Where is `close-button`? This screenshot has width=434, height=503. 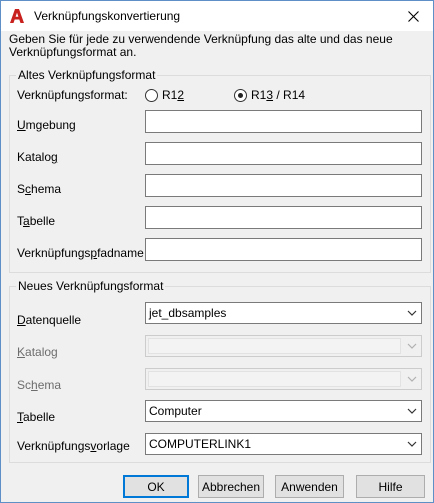 close-button is located at coordinates (413, 16).